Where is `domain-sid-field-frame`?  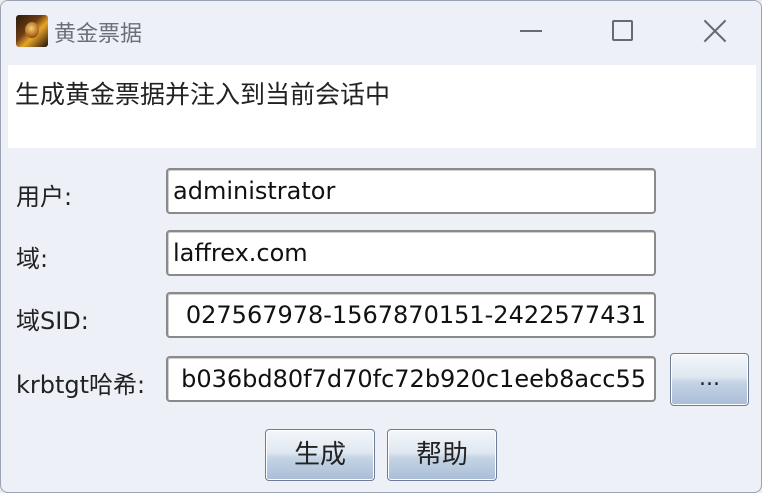
domain-sid-field-frame is located at coordinates (411, 315).